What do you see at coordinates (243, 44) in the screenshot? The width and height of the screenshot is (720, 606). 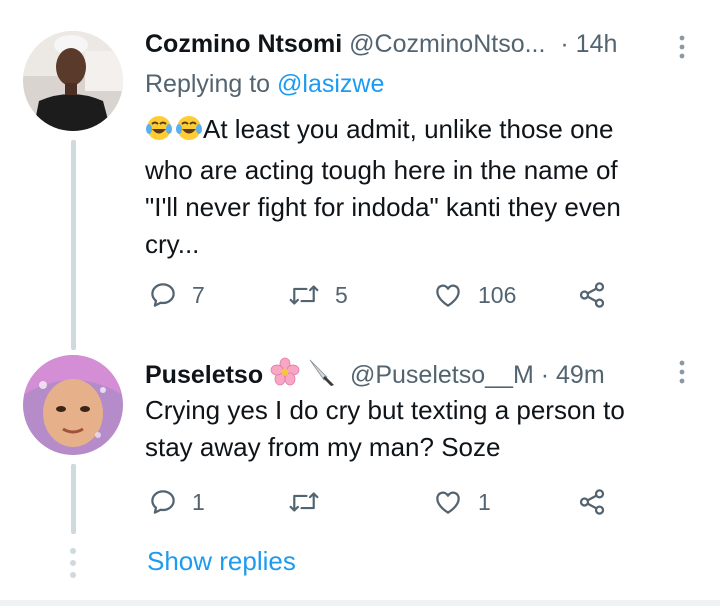 I see `author-name: Cozmino Ntsomi` at bounding box center [243, 44].